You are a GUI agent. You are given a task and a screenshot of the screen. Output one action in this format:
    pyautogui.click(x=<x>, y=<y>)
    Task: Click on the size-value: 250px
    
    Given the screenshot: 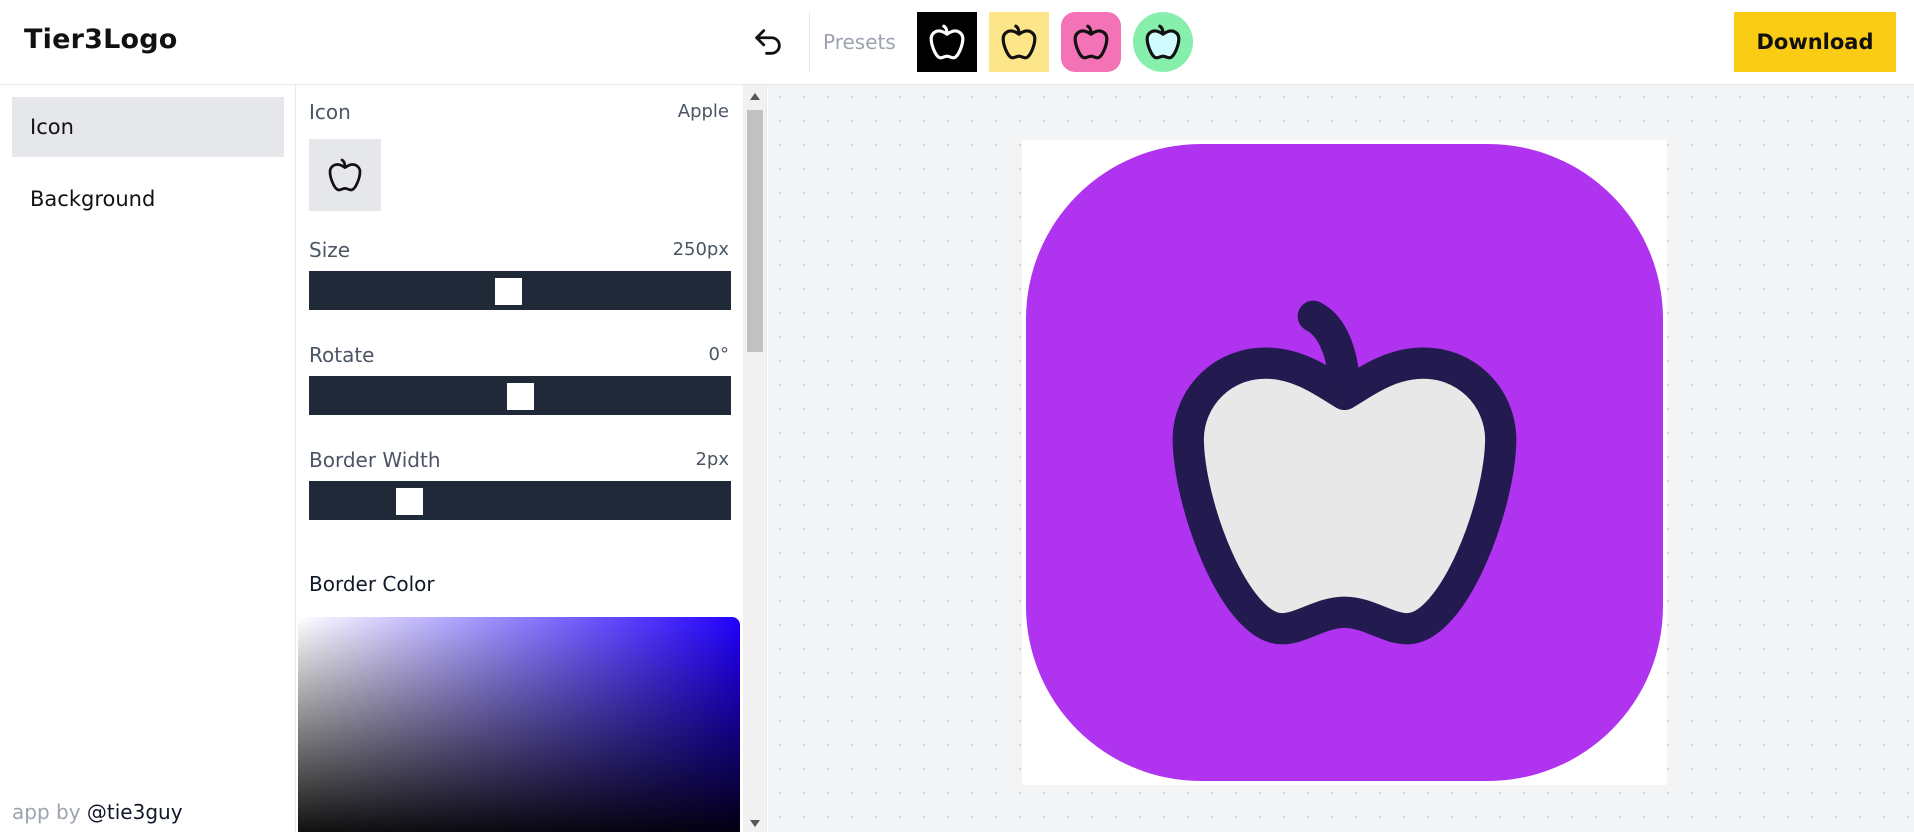 What is the action you would take?
    pyautogui.click(x=700, y=249)
    